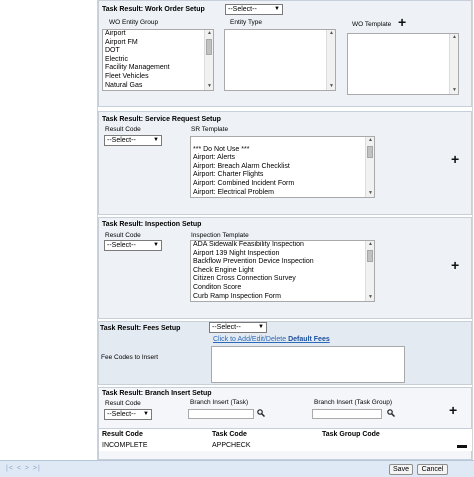  Describe the element at coordinates (208, 60) in the screenshot. I see `wo-entity-group-scrollbar: ▲ ▼` at that location.